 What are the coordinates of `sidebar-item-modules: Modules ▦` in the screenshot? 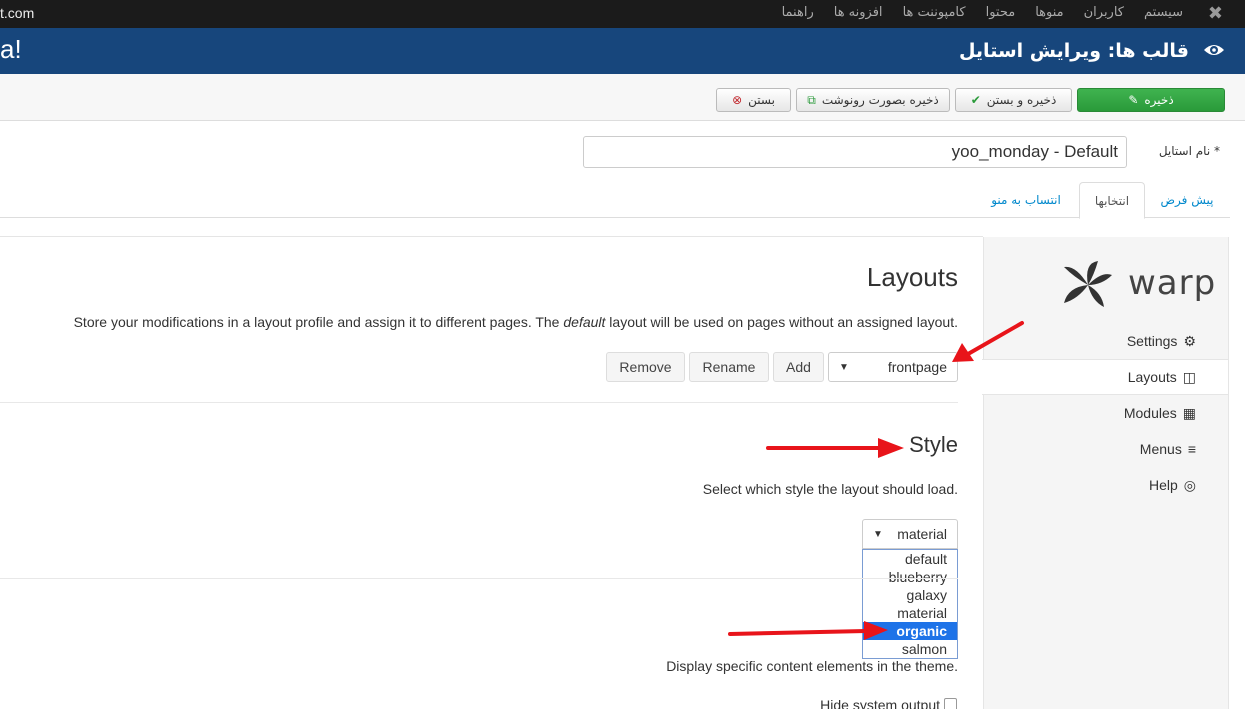 It's located at (1160, 413).